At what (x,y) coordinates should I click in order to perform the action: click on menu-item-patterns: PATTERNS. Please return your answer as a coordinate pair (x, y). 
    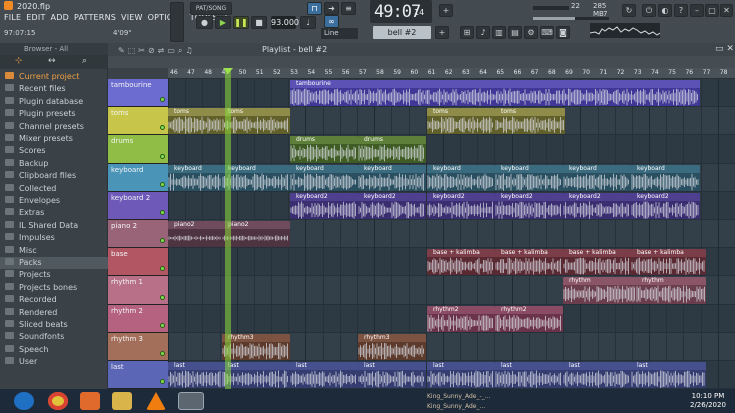
    Looking at the image, I should click on (95, 19).